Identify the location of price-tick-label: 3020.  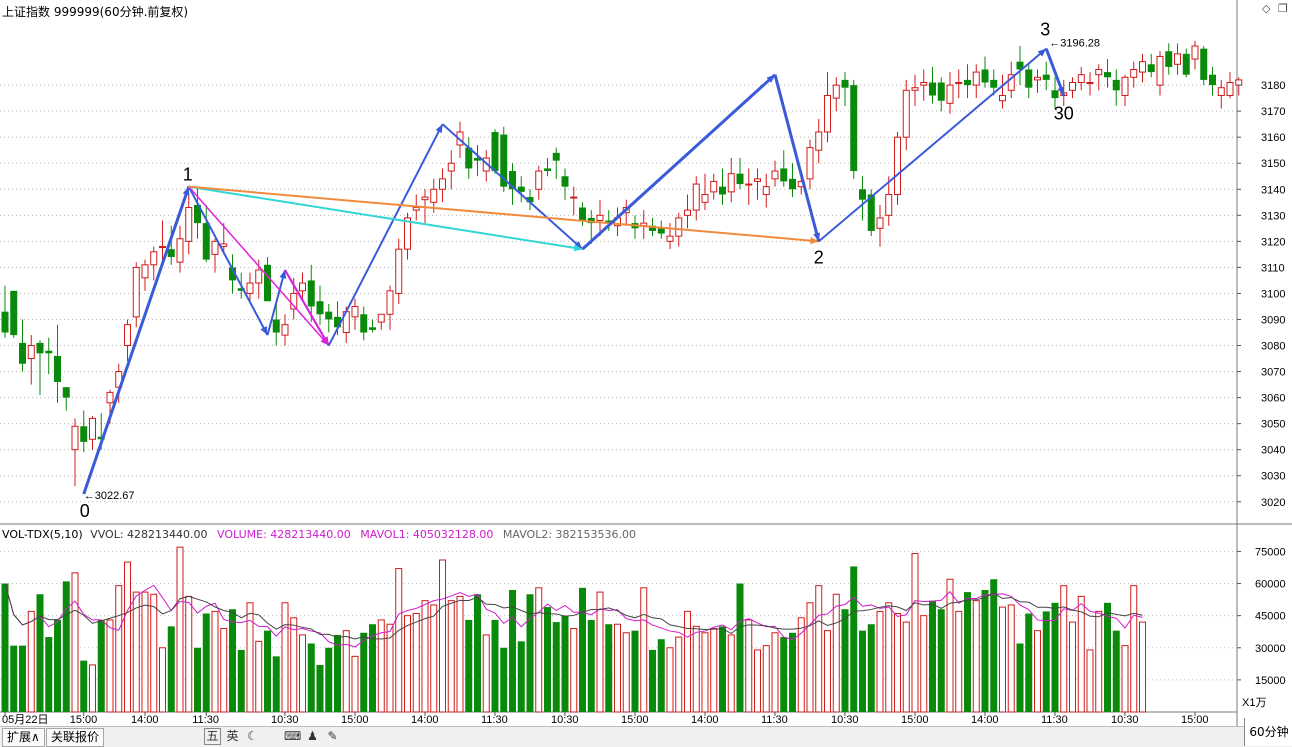
(1273, 503).